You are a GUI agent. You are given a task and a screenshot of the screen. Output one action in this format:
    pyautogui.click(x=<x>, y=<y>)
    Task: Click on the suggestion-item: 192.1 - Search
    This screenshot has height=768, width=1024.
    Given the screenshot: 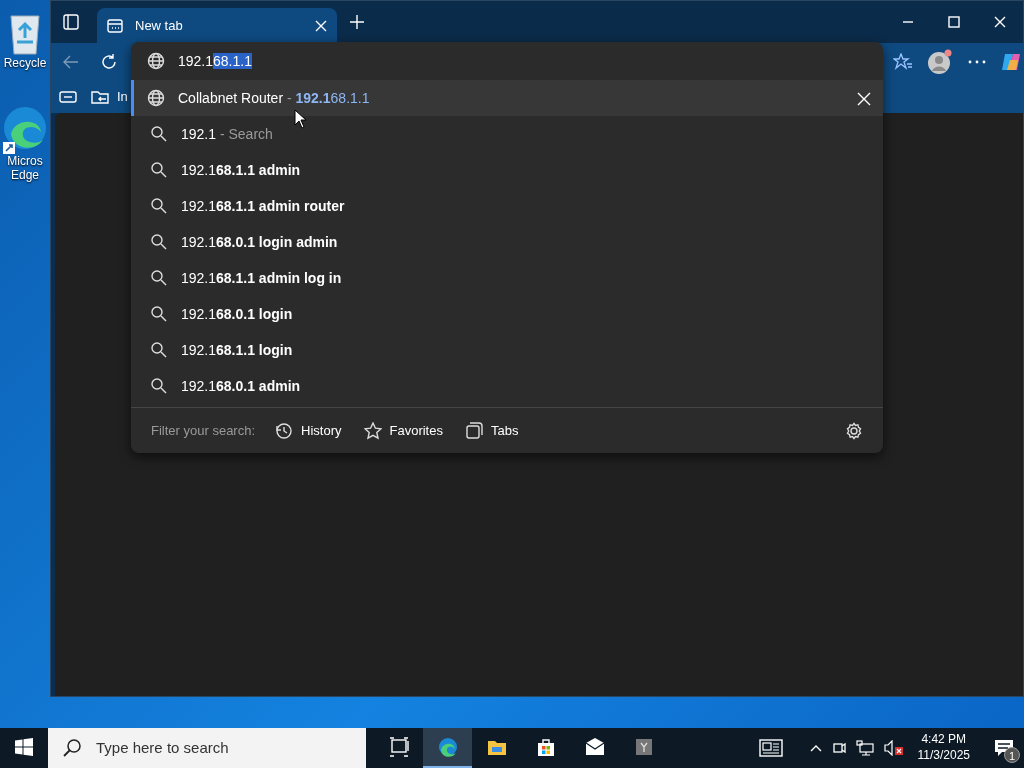 What is the action you would take?
    pyautogui.click(x=507, y=134)
    